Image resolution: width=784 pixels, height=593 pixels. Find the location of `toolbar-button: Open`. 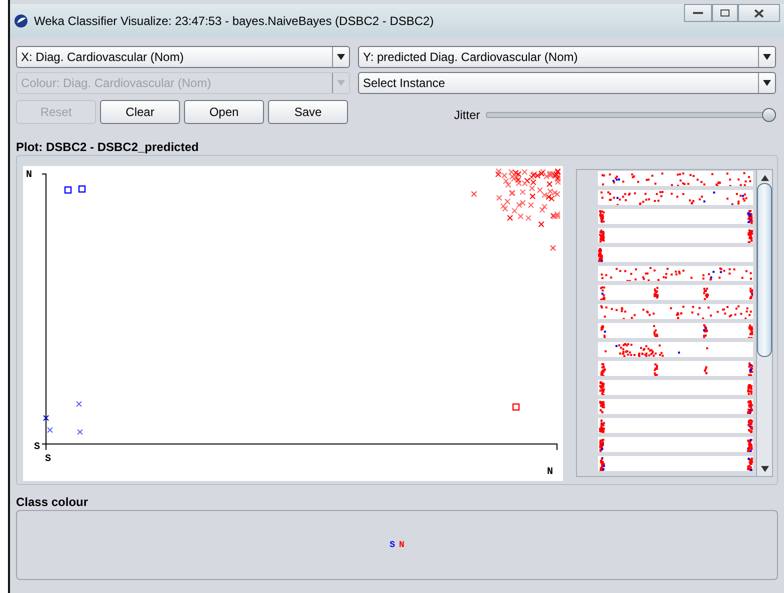

toolbar-button: Open is located at coordinates (224, 112).